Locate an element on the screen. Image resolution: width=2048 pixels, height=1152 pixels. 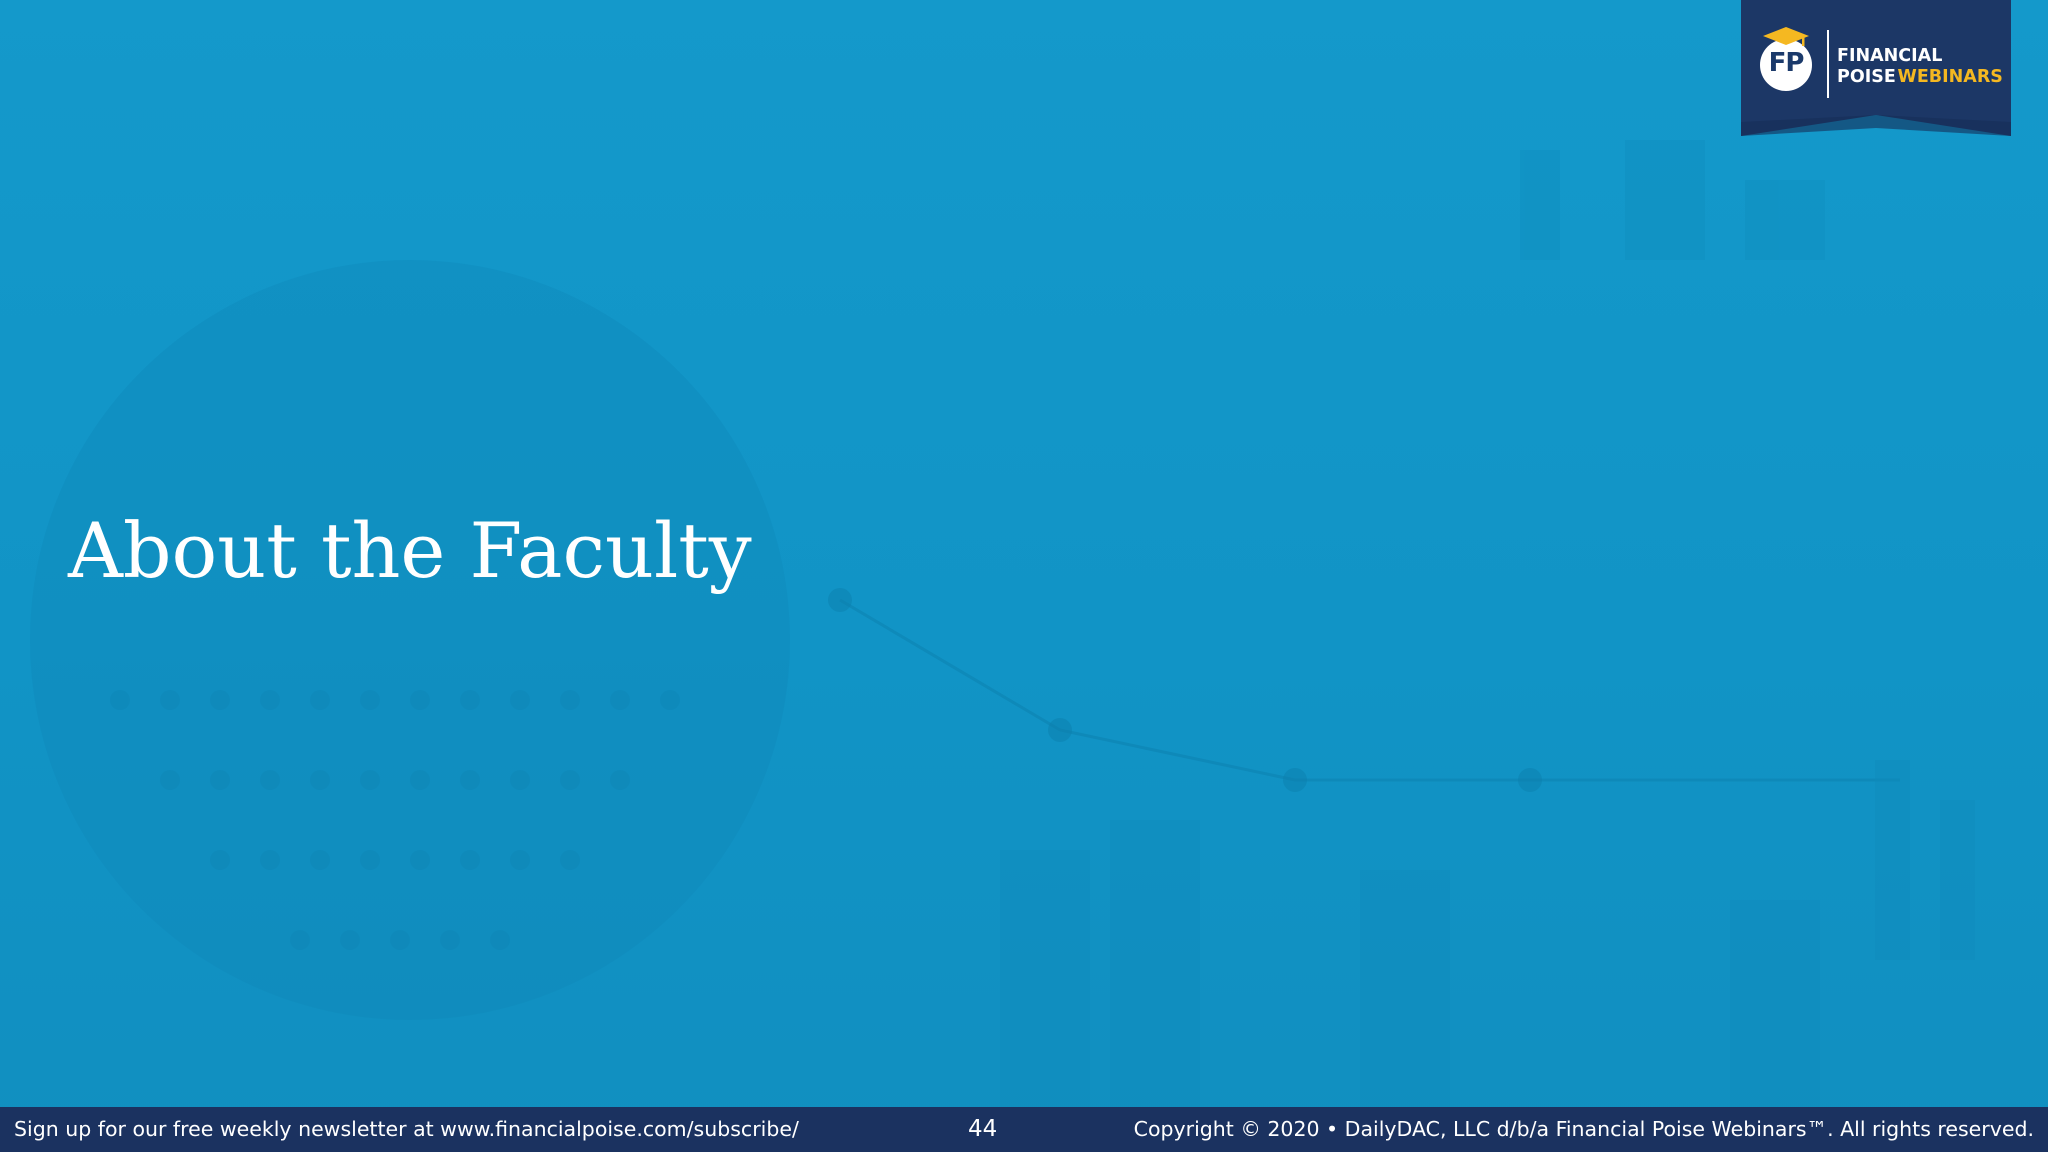
logo-word-webinars: WEBINARS is located at coordinates (1950, 77).